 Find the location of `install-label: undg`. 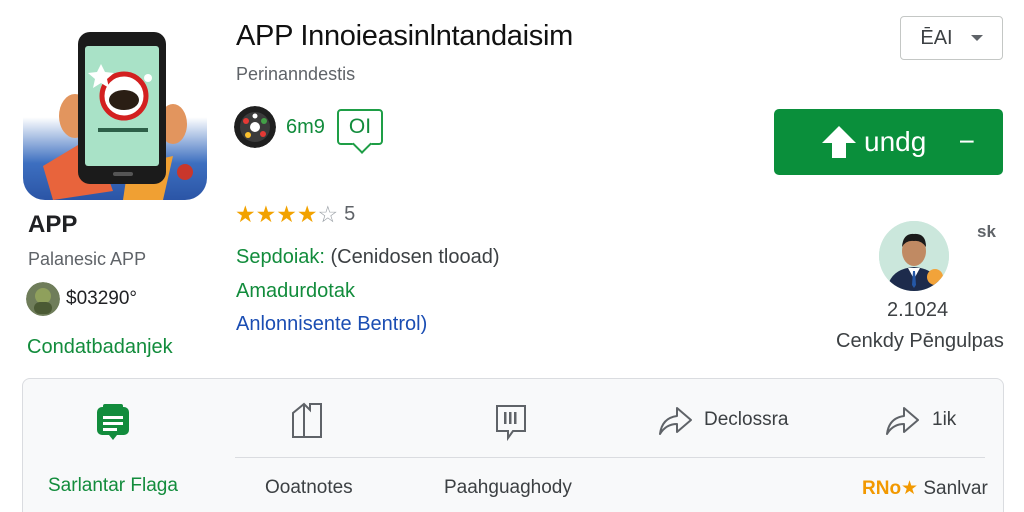

install-label: undg is located at coordinates (895, 141).